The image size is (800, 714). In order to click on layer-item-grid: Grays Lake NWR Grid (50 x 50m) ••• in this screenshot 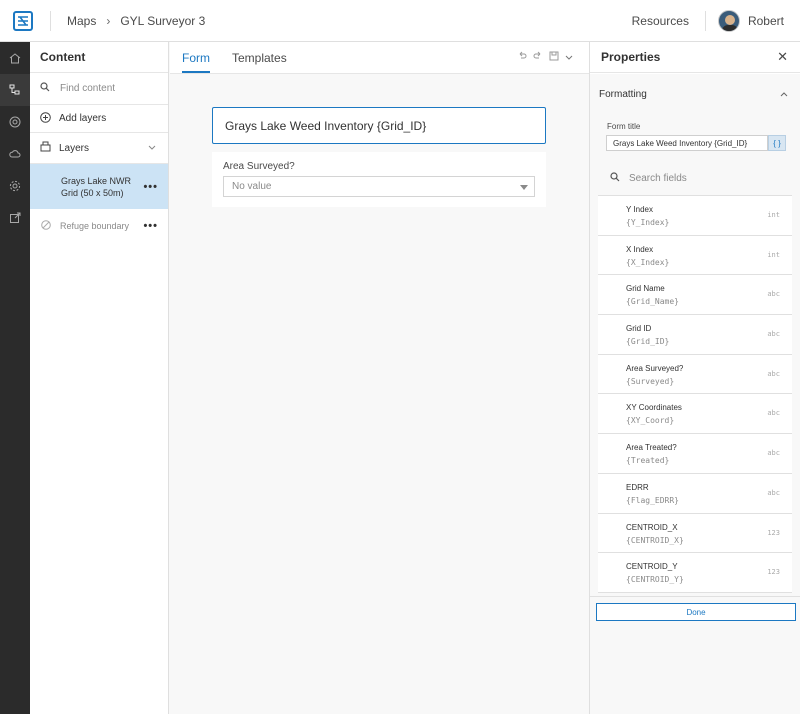, I will do `click(99, 186)`.